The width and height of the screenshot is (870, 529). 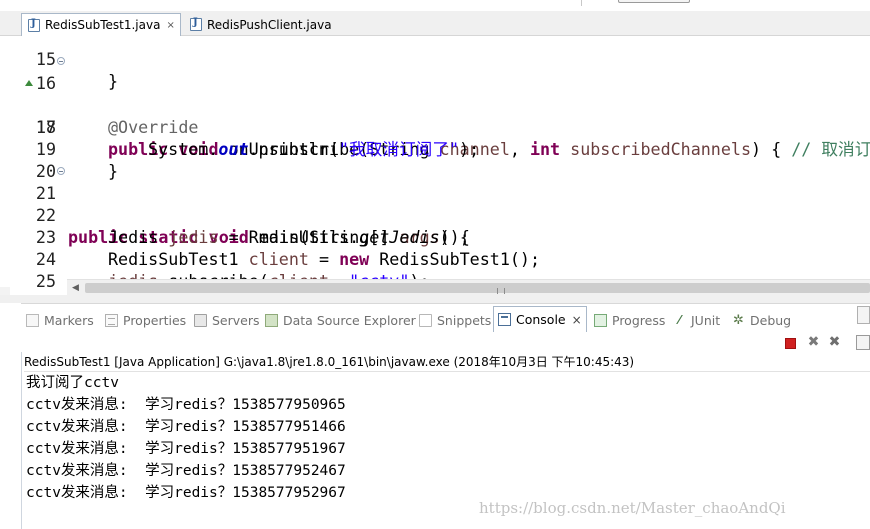 What do you see at coordinates (186, 449) in the screenshot?
I see `console-line: cctv发来消息: 学习redis？1538577951967` at bounding box center [186, 449].